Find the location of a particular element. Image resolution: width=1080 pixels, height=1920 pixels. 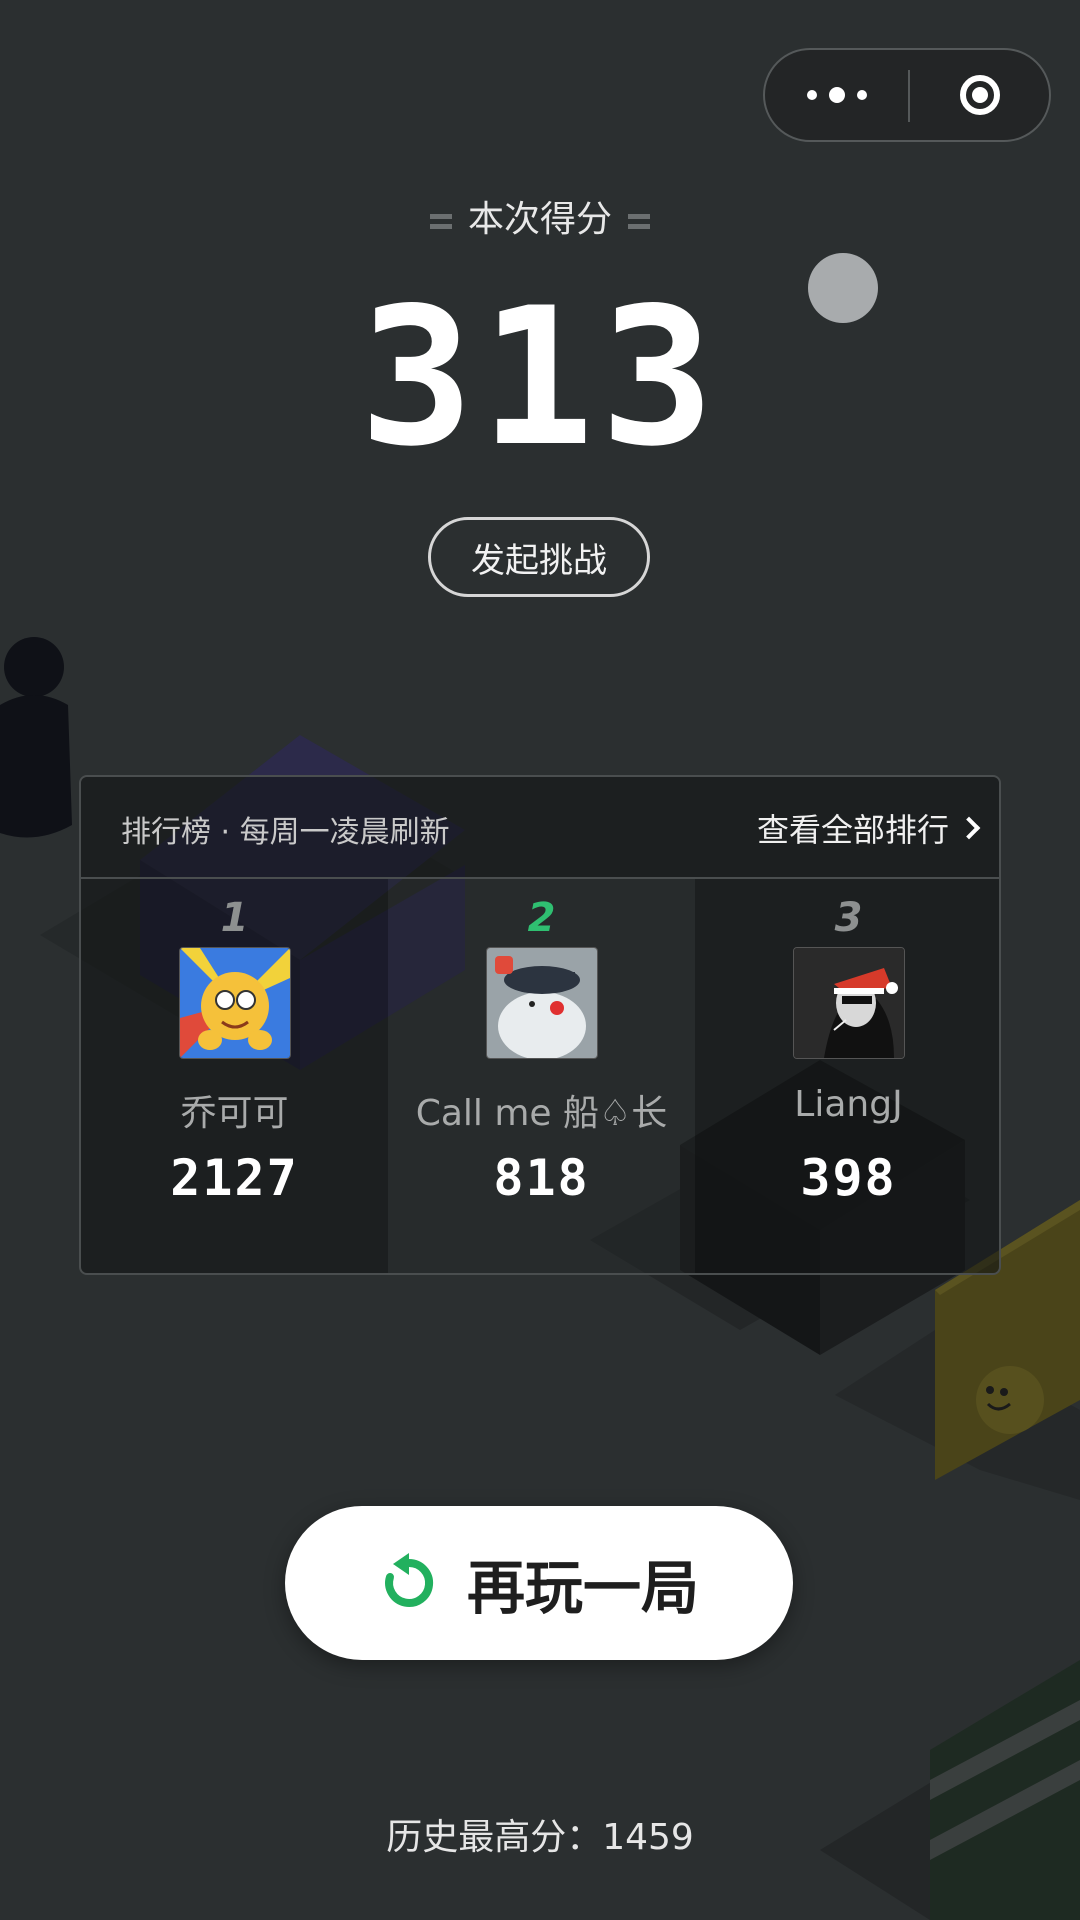

target-circle-icon is located at coordinates (979, 95).